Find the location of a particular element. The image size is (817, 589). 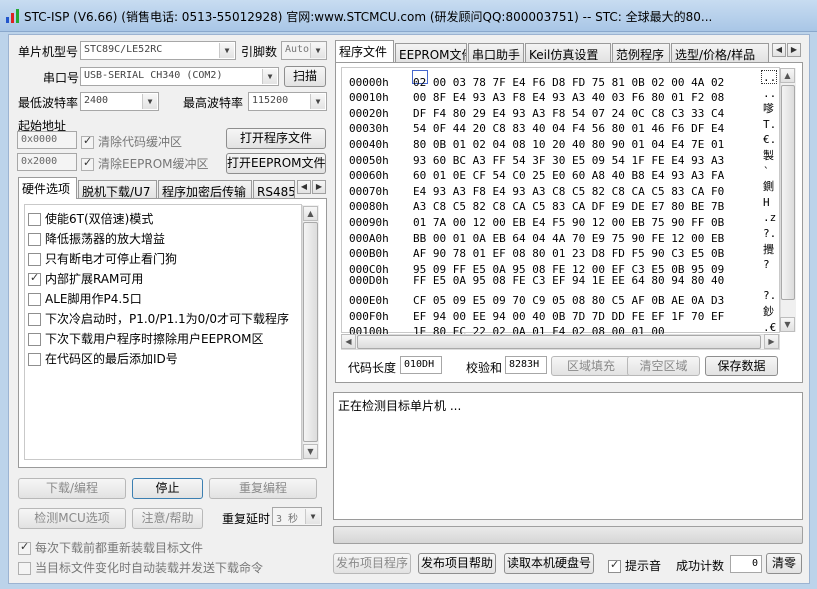

option-label: ALE脚用作P4.5口 is located at coordinates (93, 299).